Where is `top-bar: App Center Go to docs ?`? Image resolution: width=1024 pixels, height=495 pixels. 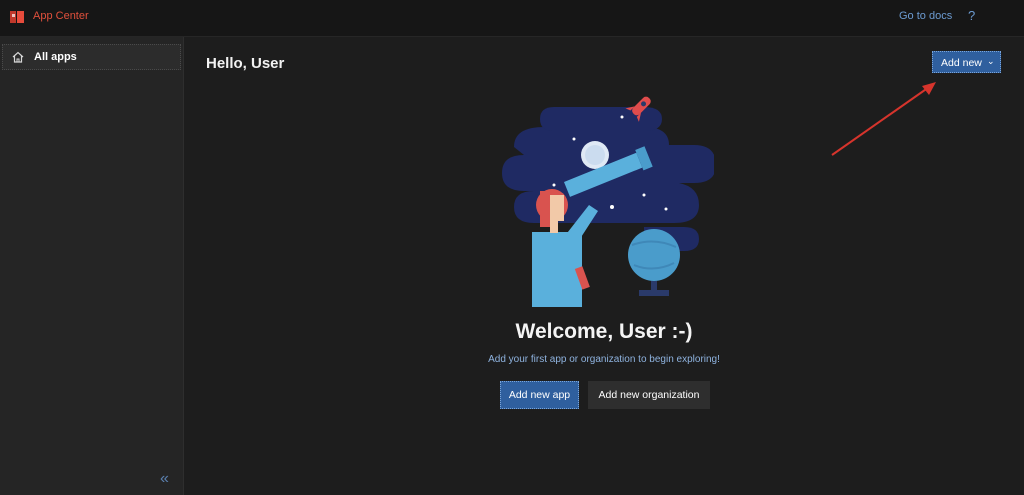 top-bar: App Center Go to docs ? is located at coordinates (512, 18).